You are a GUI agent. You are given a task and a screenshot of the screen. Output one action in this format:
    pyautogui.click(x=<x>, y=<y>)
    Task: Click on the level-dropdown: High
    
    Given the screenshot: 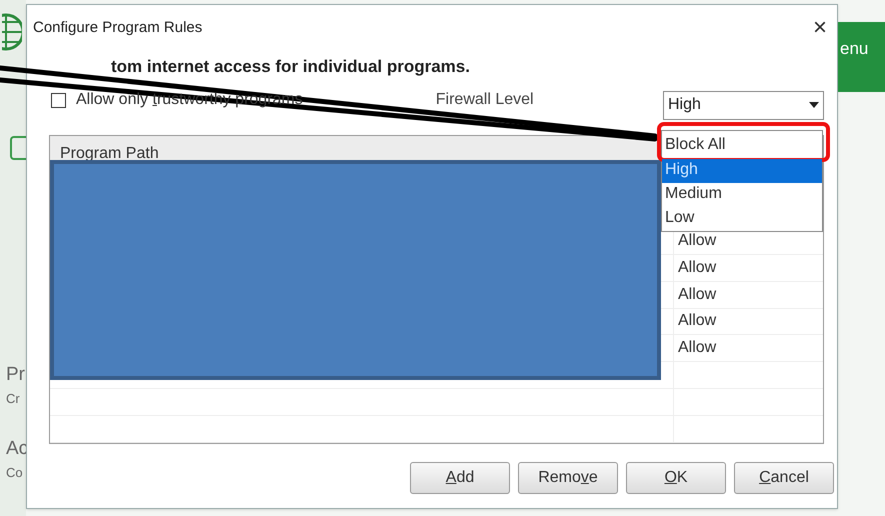 What is the action you would take?
    pyautogui.click(x=743, y=105)
    